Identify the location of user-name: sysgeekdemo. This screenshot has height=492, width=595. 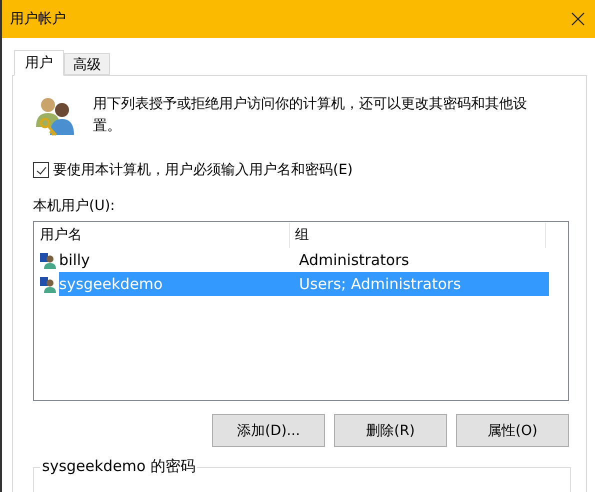
(111, 284).